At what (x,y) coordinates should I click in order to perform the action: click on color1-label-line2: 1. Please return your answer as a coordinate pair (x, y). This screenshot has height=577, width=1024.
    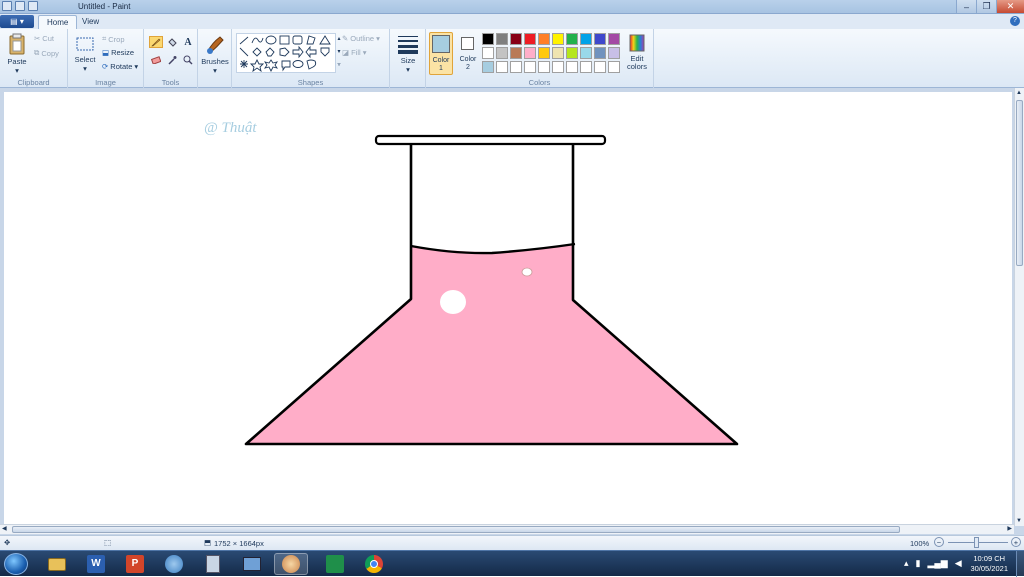
    Looking at the image, I should click on (441, 68).